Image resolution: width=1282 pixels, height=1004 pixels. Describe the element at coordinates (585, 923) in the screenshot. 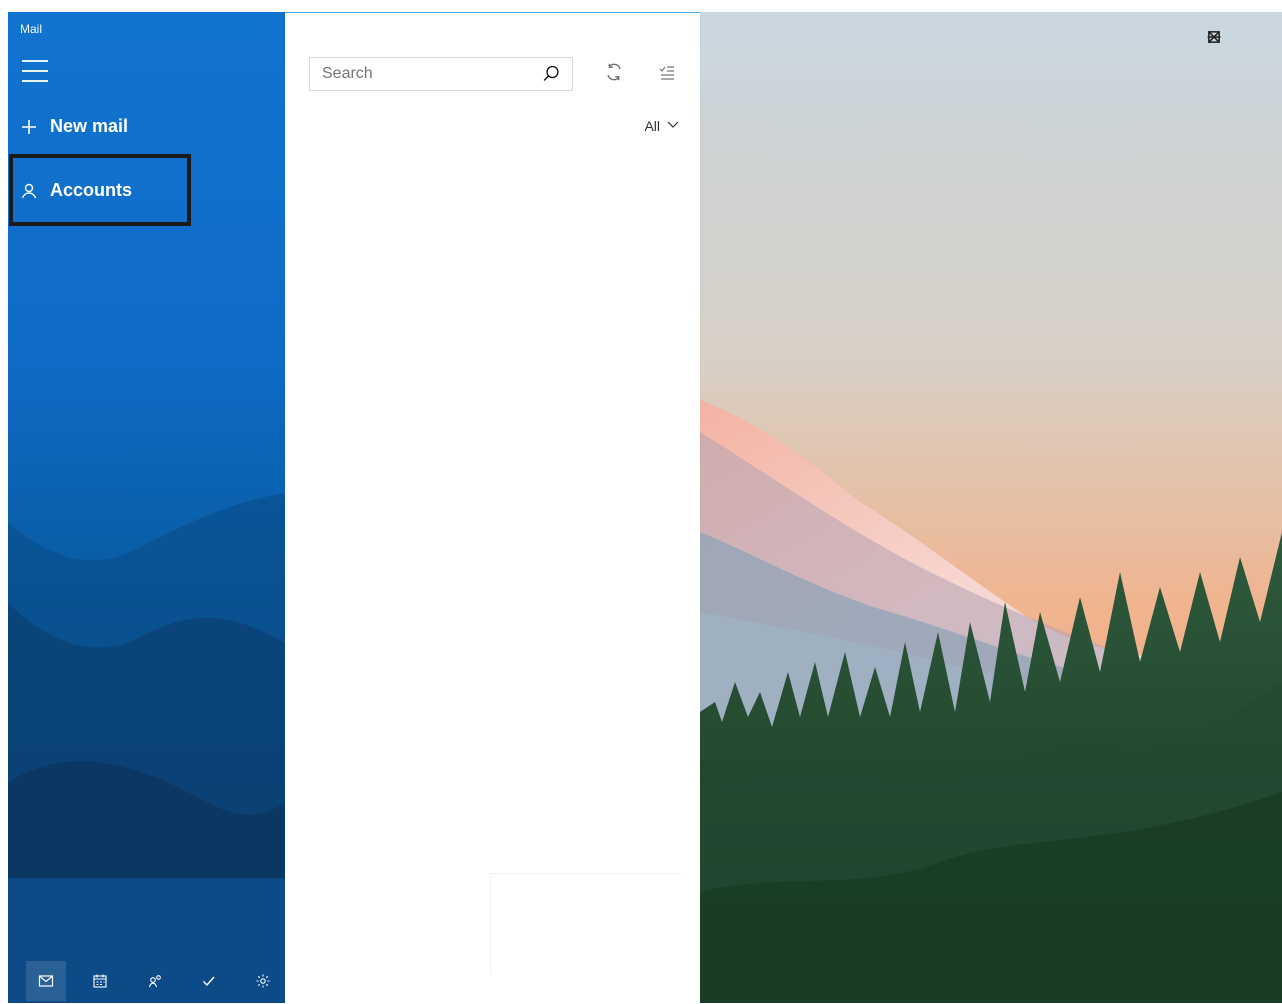

I see `empty-list-placeholder` at that location.